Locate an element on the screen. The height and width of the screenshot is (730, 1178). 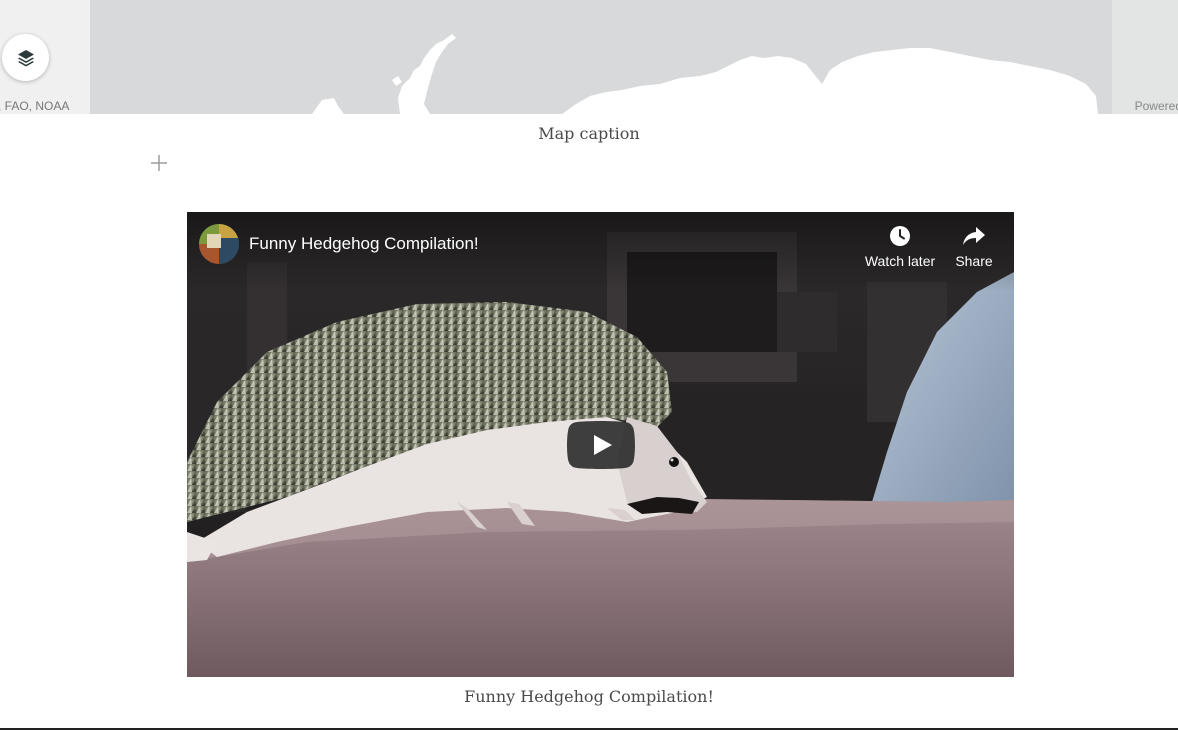
layers-icon is located at coordinates (25, 57).